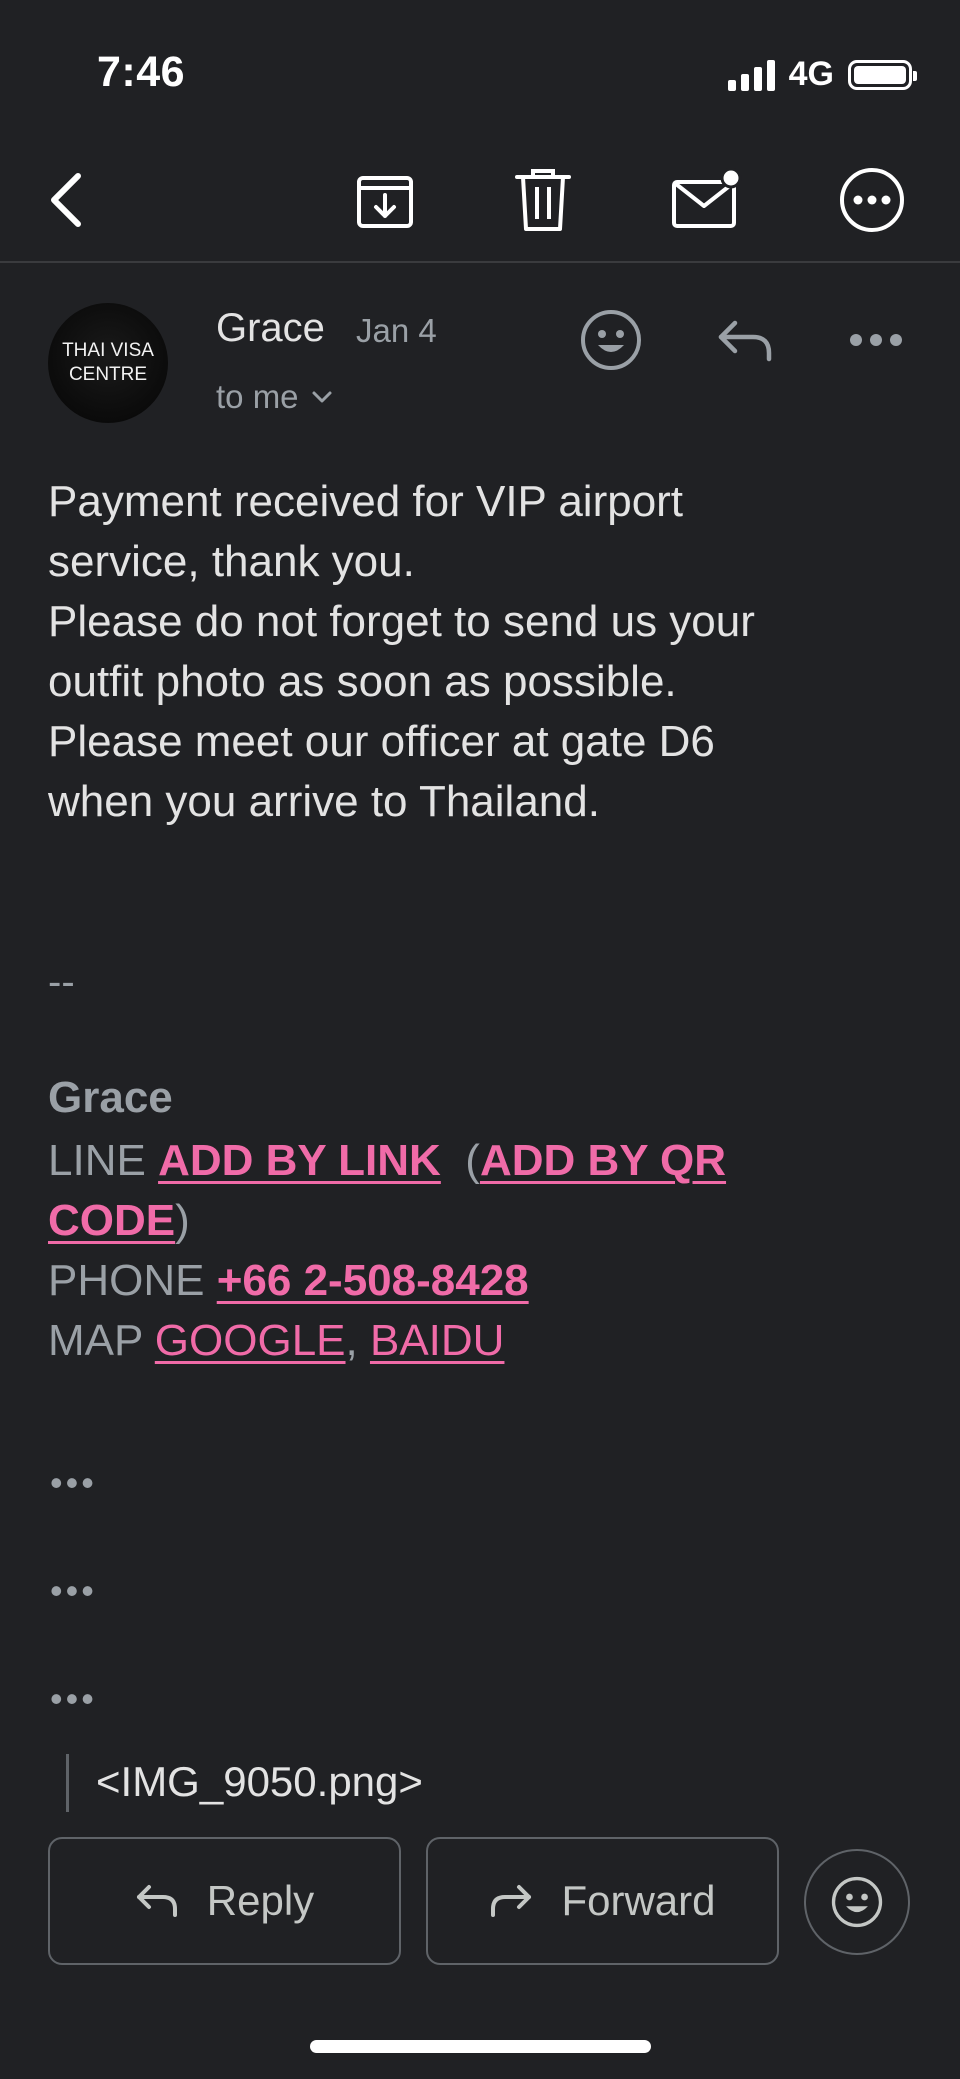 This screenshot has height=2079, width=960. What do you see at coordinates (373, 1280) in the screenshot?
I see `phone-link: +66 2-508-8428` at bounding box center [373, 1280].